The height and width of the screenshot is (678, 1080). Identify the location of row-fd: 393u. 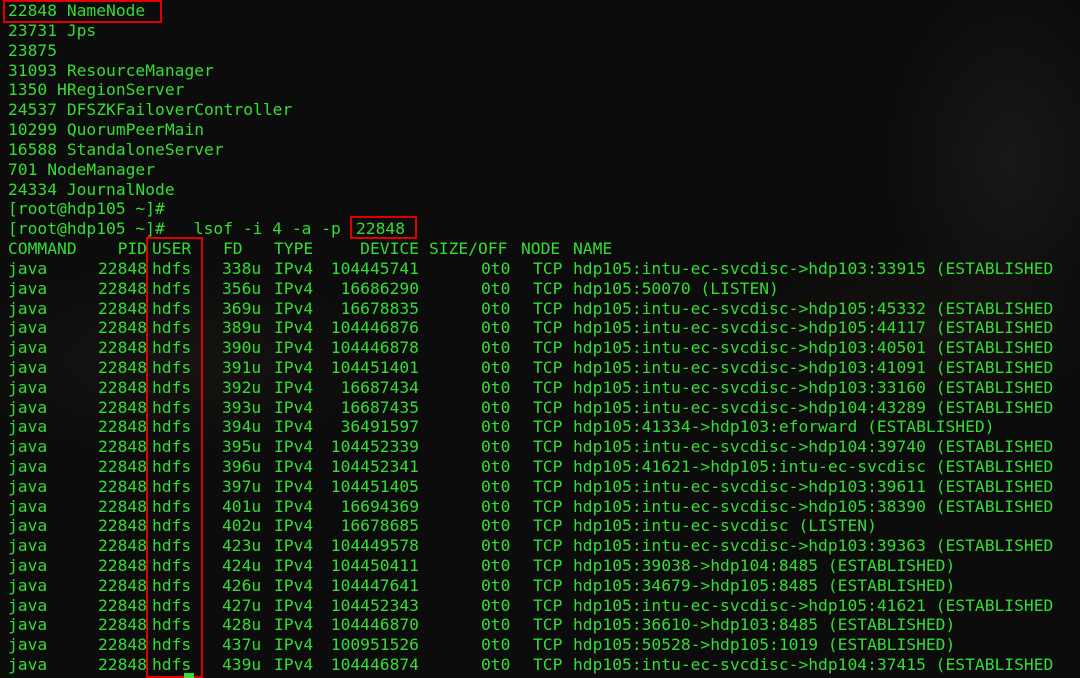
(242, 407).